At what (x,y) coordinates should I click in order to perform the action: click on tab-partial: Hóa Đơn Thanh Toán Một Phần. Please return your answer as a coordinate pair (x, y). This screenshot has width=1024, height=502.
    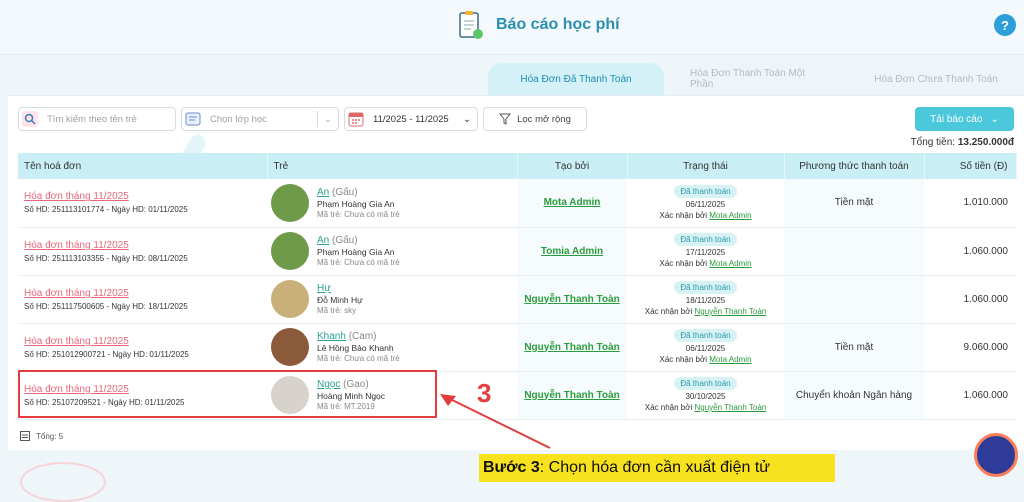
    Looking at the image, I should click on (757, 79).